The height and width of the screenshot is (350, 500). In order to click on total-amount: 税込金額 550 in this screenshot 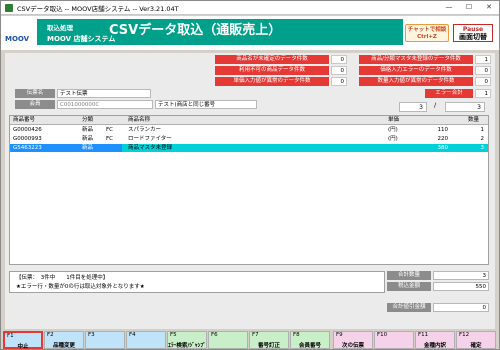, I will do `click(439, 286)`.